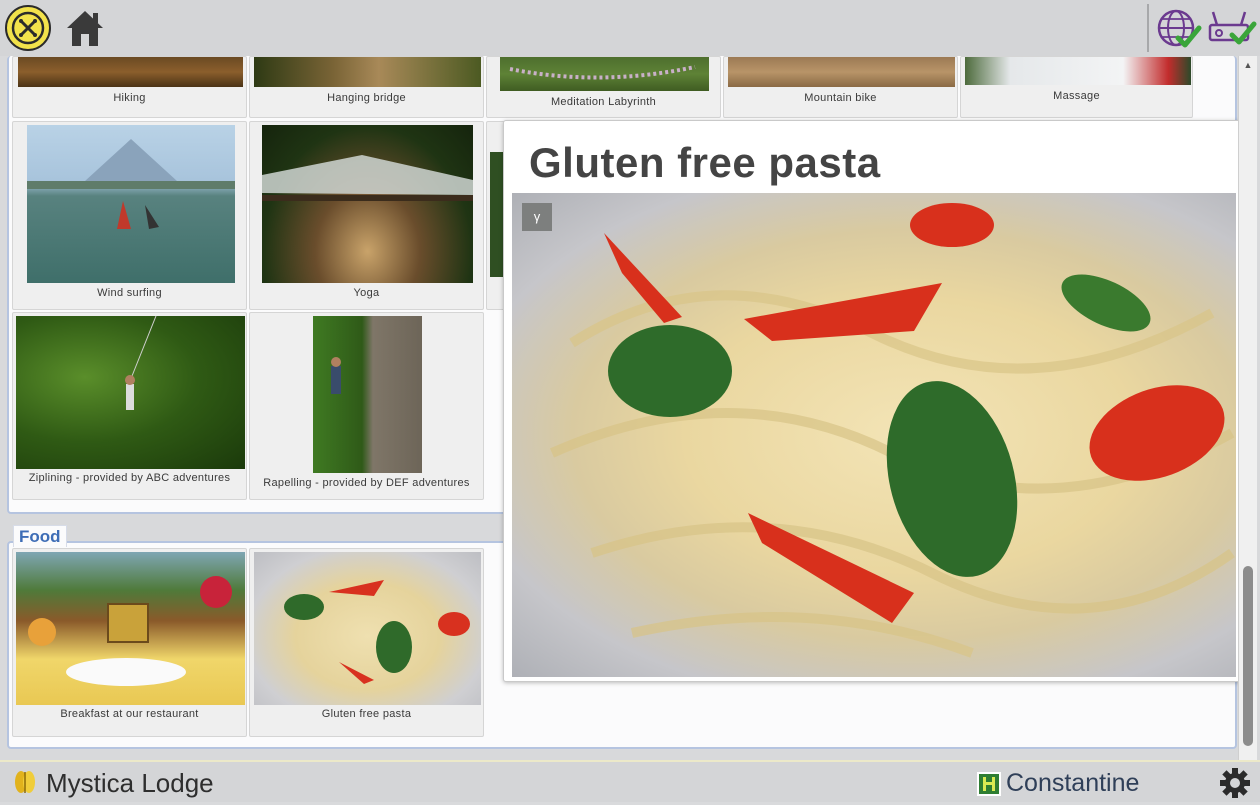  What do you see at coordinates (537, 217) in the screenshot?
I see `popup-badge: γ` at bounding box center [537, 217].